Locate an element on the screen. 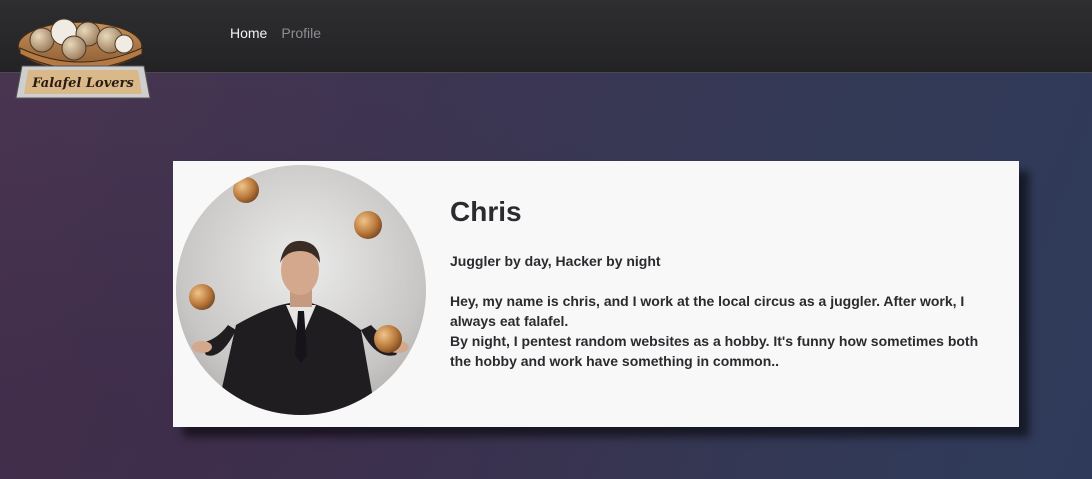 This screenshot has height=479, width=1092. nav-links: Home Profile is located at coordinates (275, 33).